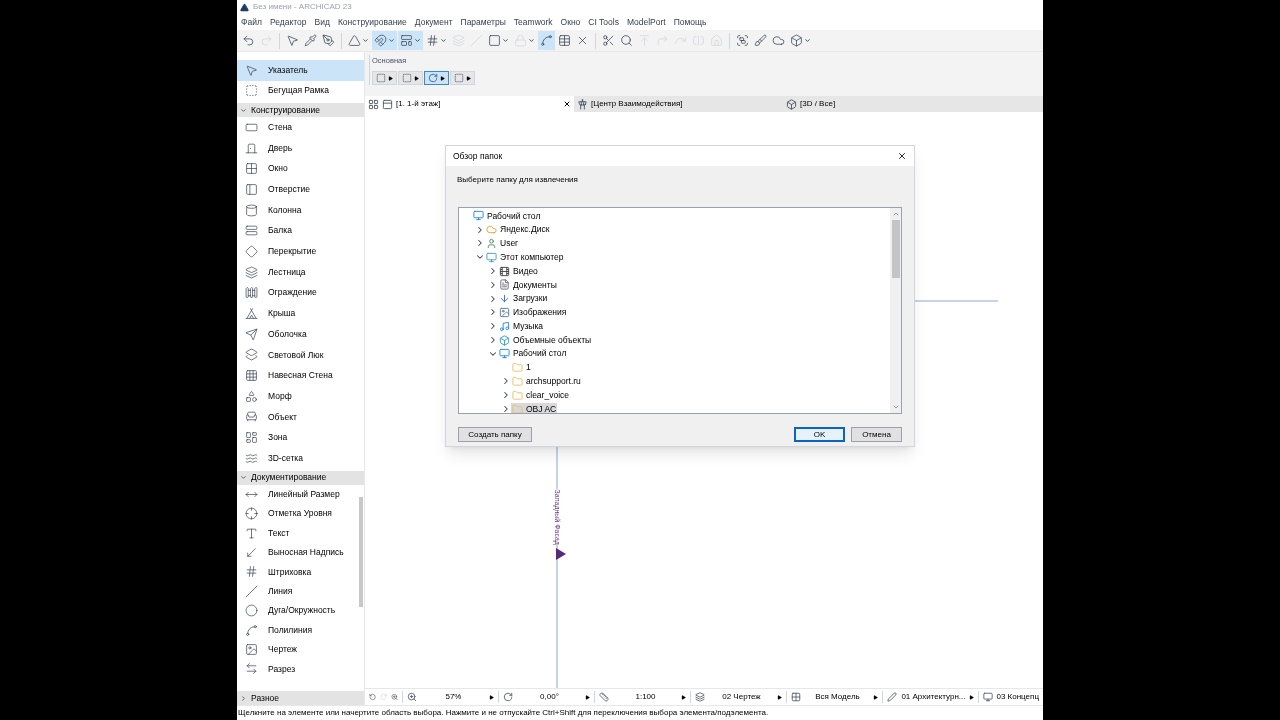  What do you see at coordinates (603, 22) in the screenshot?
I see `menu-item: CI Tools` at bounding box center [603, 22].